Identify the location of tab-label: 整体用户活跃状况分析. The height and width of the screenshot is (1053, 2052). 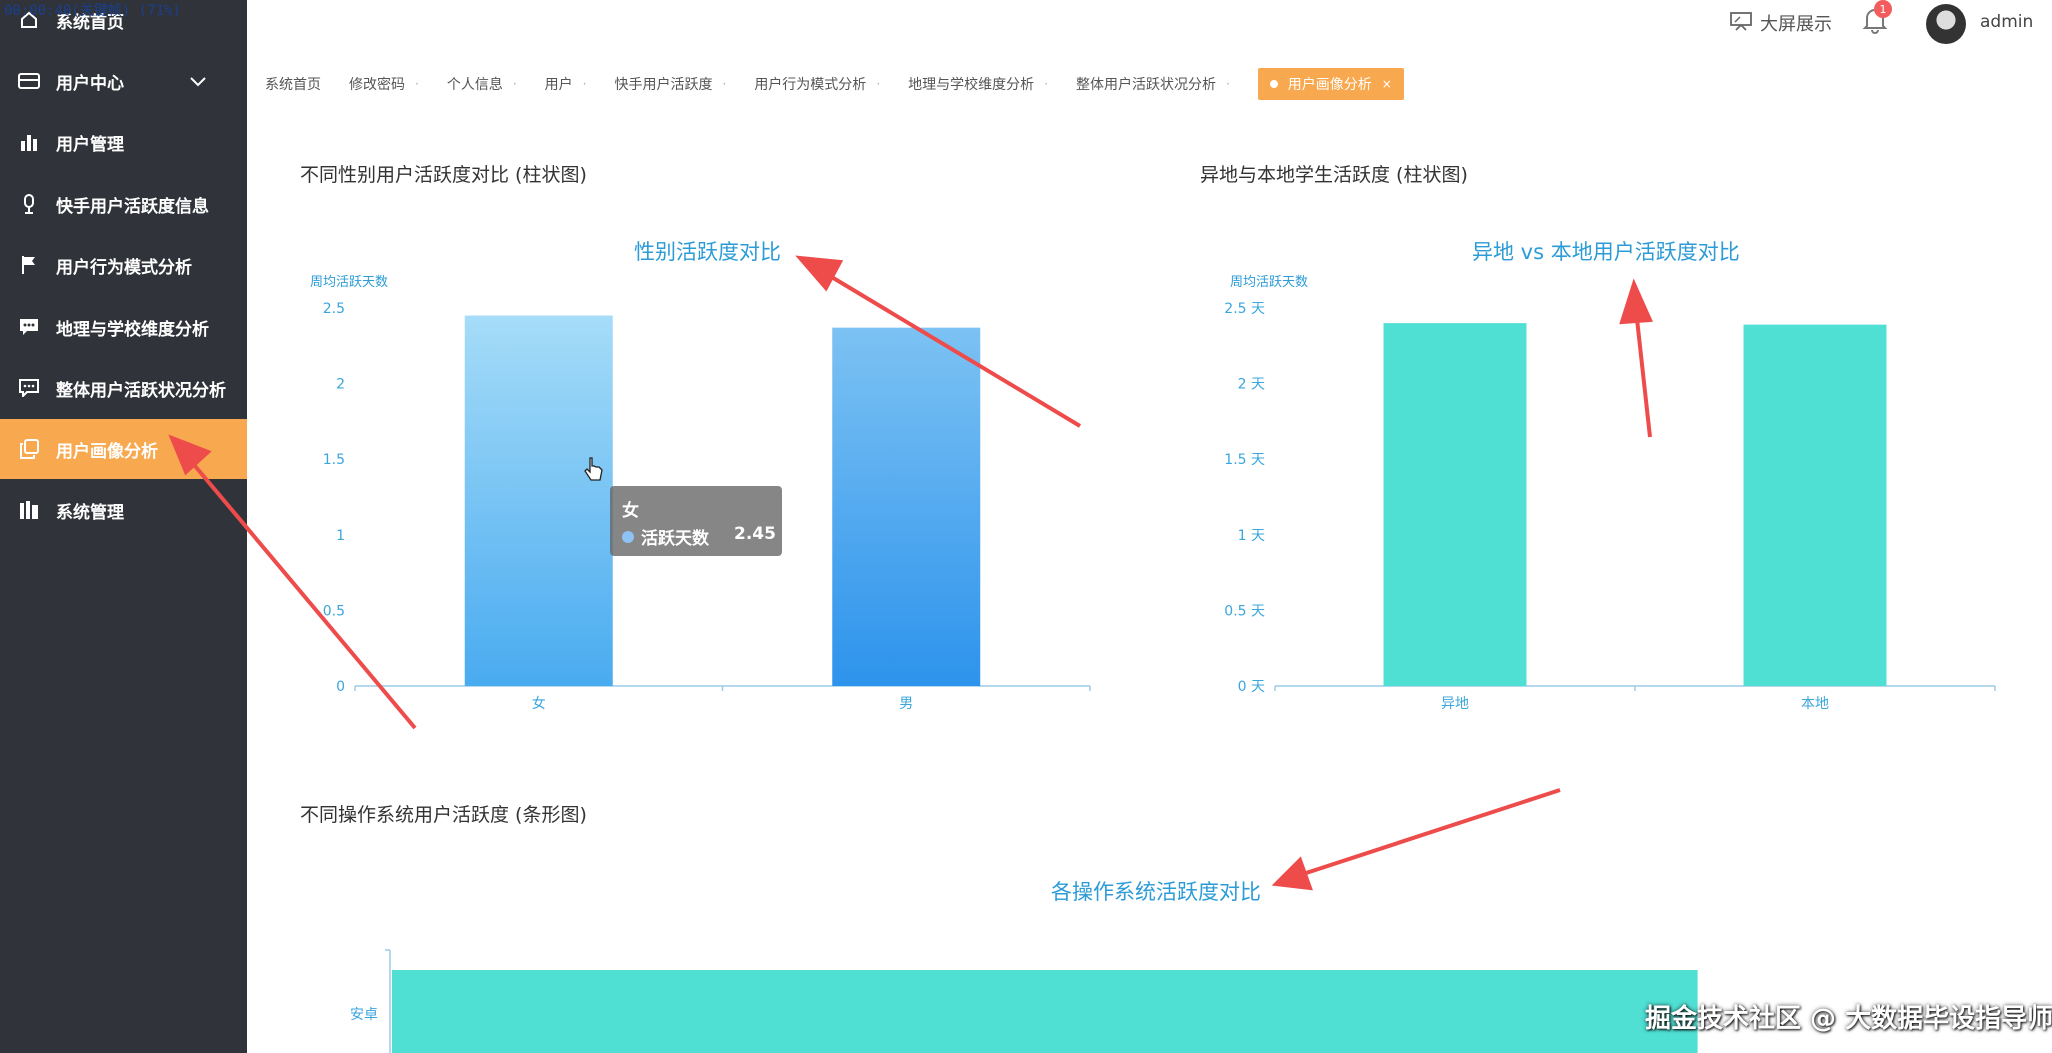
(1145, 85).